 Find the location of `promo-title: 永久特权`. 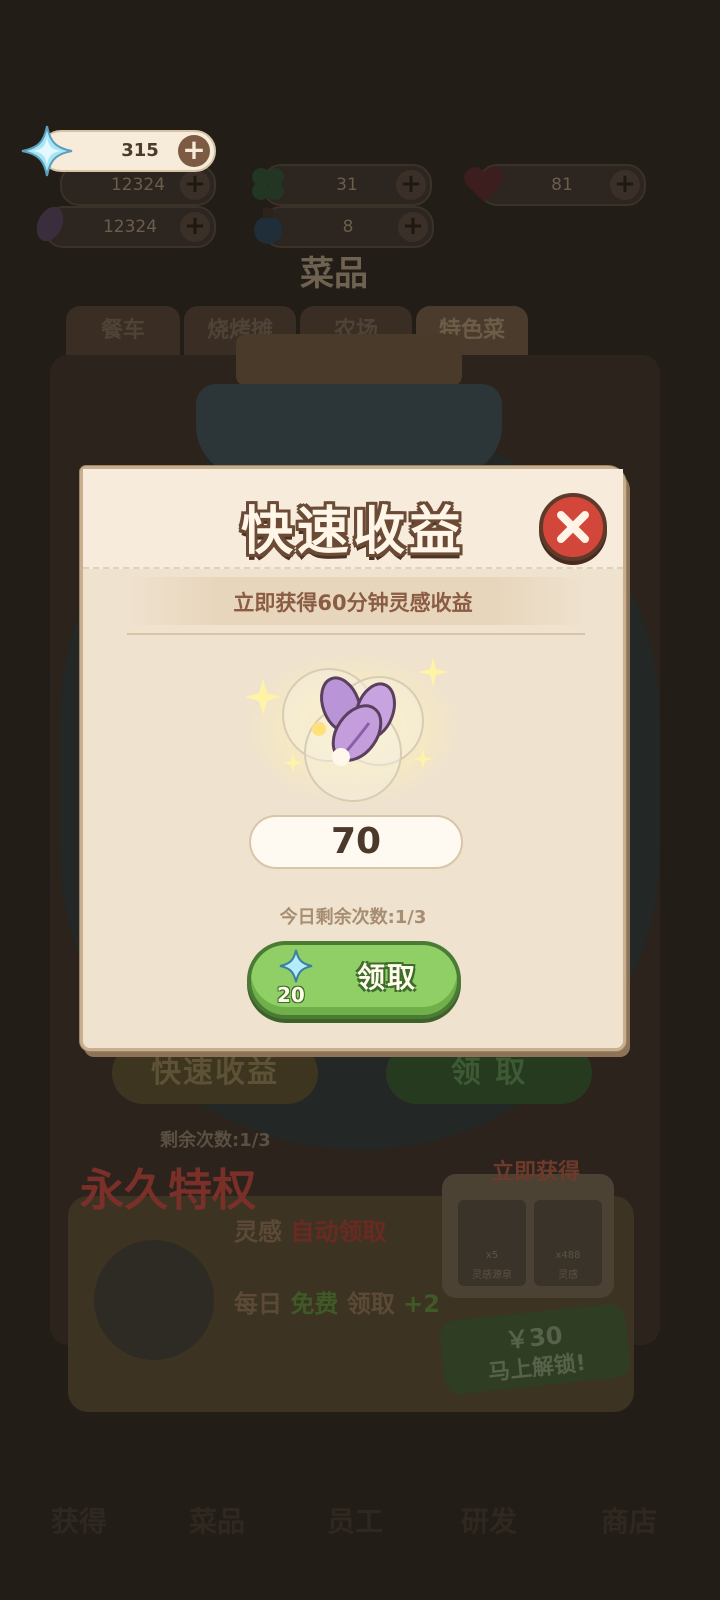

promo-title: 永久特权 is located at coordinates (168, 1190).